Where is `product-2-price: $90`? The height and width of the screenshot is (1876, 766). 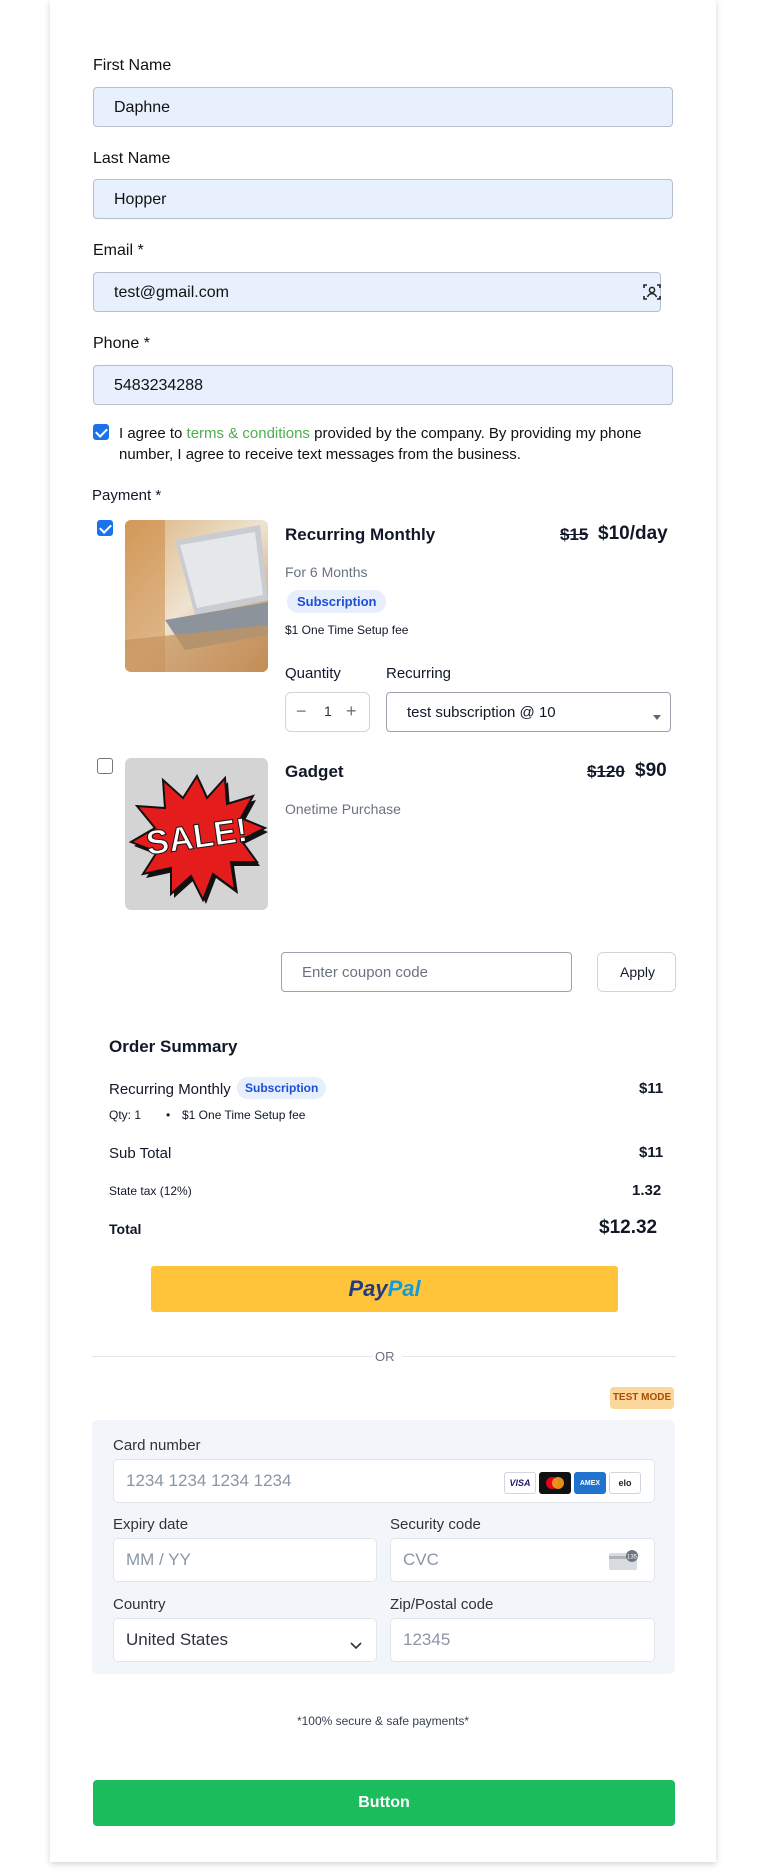 product-2-price: $90 is located at coordinates (651, 770).